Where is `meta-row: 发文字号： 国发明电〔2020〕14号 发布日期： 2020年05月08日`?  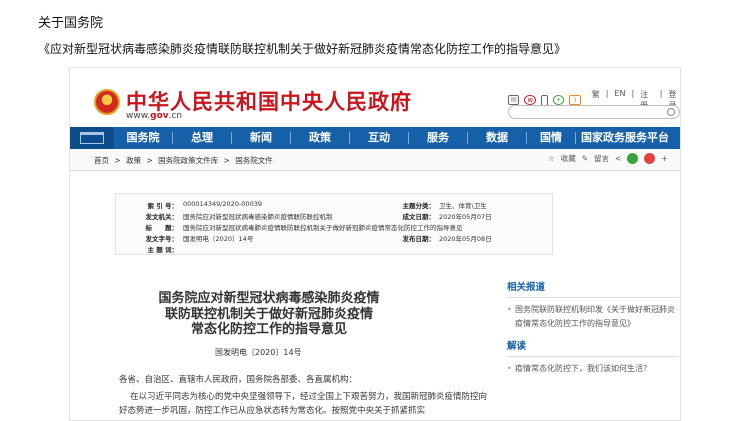 meta-row: 发文字号： 国发明电〔2020〕14号 发布日期： 2020年05月08日 is located at coordinates (334, 238).